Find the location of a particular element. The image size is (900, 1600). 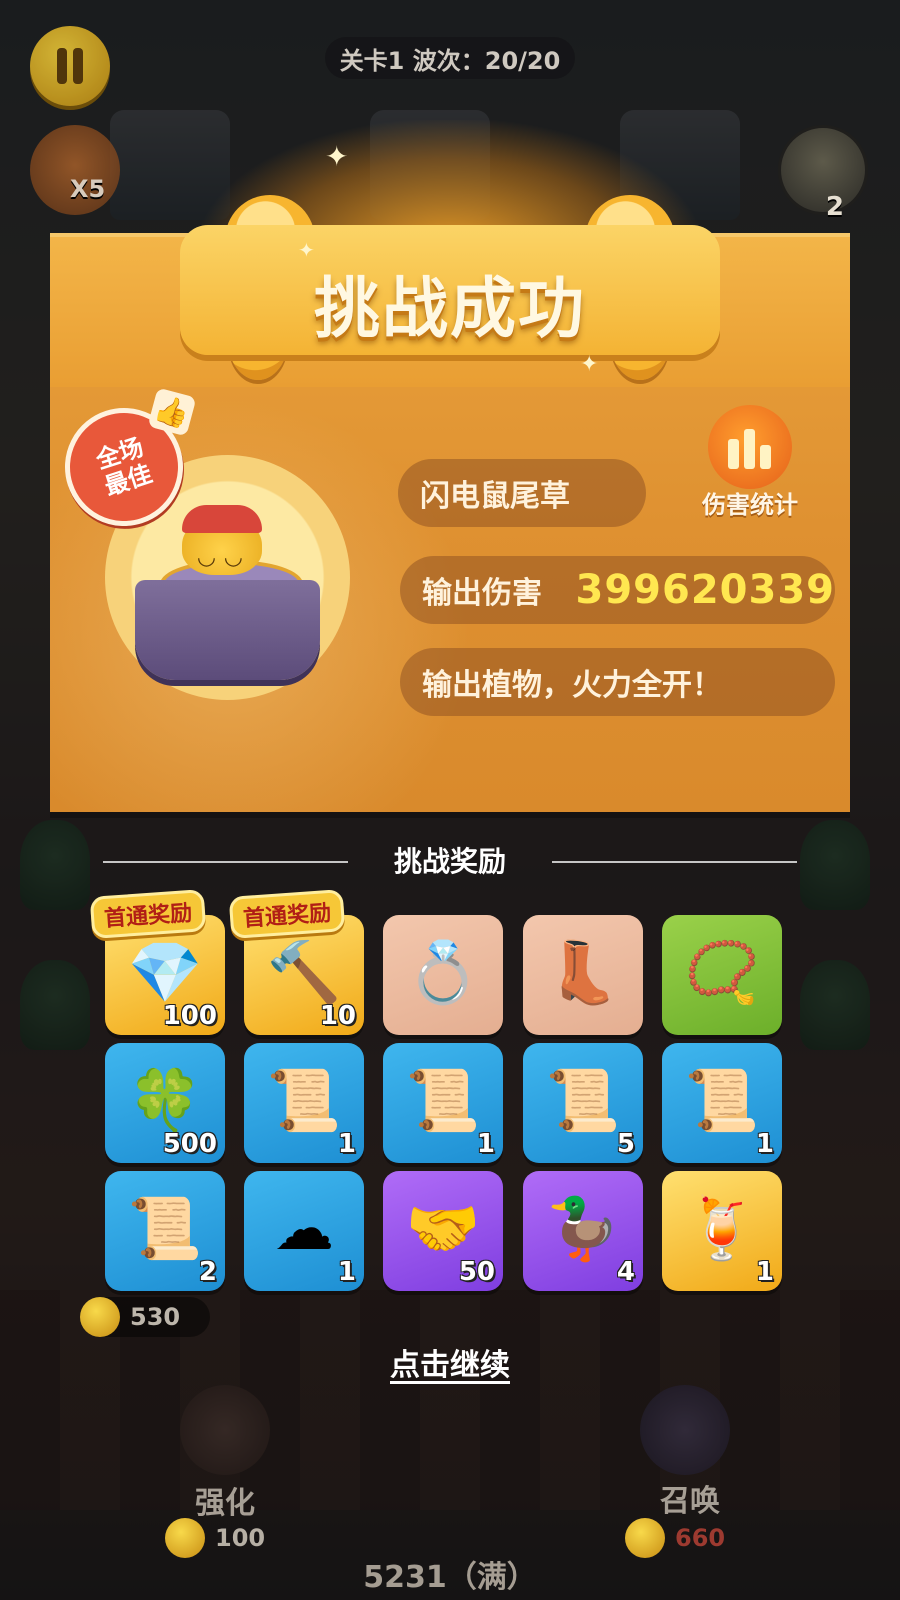

plant-quote: 输出植物，火力全开！ is located at coordinates (617, 682).